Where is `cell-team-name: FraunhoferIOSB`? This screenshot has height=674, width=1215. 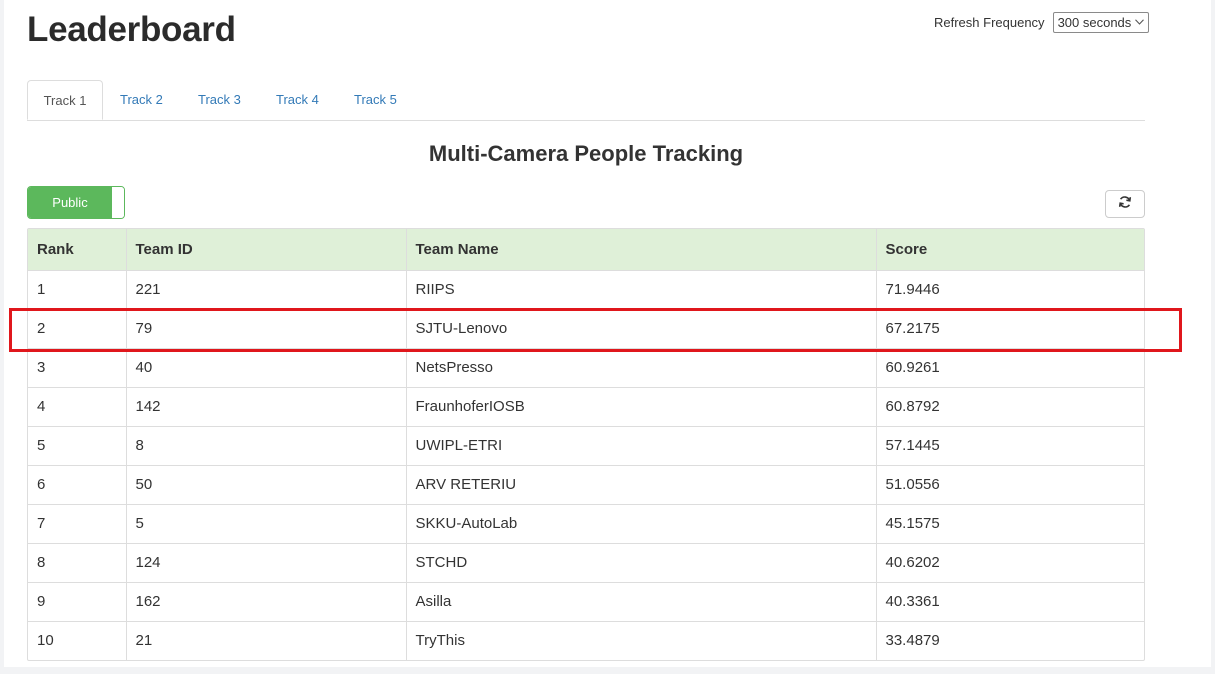 cell-team-name: FraunhoferIOSB is located at coordinates (641, 407).